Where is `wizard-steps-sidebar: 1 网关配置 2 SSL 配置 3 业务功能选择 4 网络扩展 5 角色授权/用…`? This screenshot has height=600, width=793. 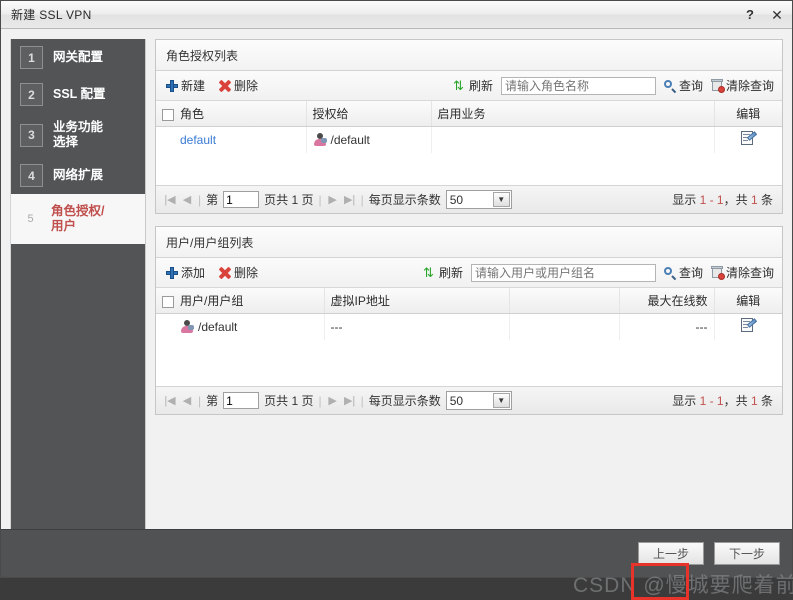 wizard-steps-sidebar: 1 网关配置 2 SSL 配置 3 业务功能选择 4 网络扩展 5 角色授权/用… is located at coordinates (78, 295).